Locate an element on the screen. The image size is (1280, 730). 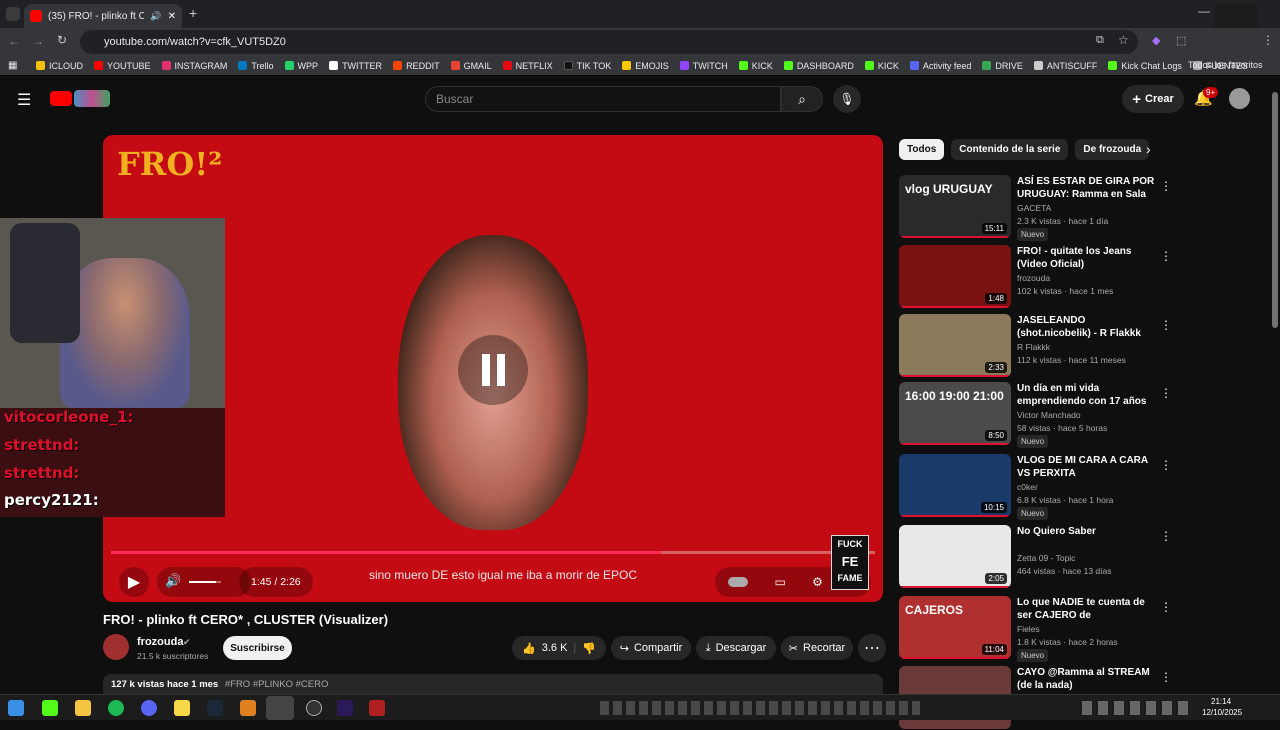
volume-control: 🔊 is located at coordinates (204, 582).